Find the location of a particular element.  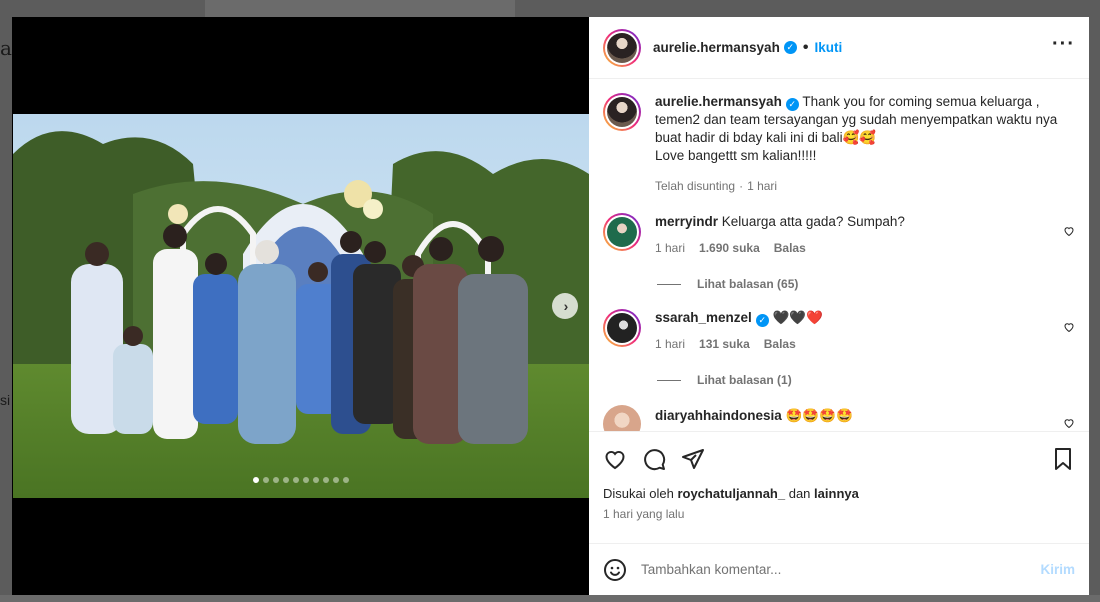

caption-edited-label: Telah disunting is located at coordinates (695, 186).